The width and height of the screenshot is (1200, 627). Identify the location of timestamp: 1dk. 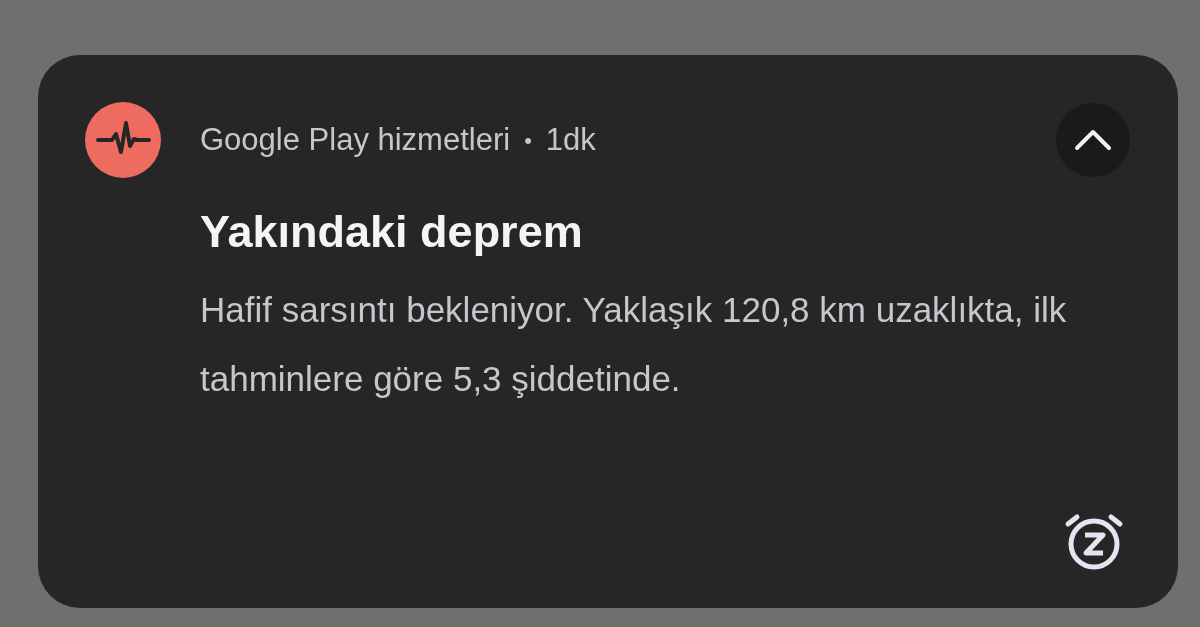
(570, 139).